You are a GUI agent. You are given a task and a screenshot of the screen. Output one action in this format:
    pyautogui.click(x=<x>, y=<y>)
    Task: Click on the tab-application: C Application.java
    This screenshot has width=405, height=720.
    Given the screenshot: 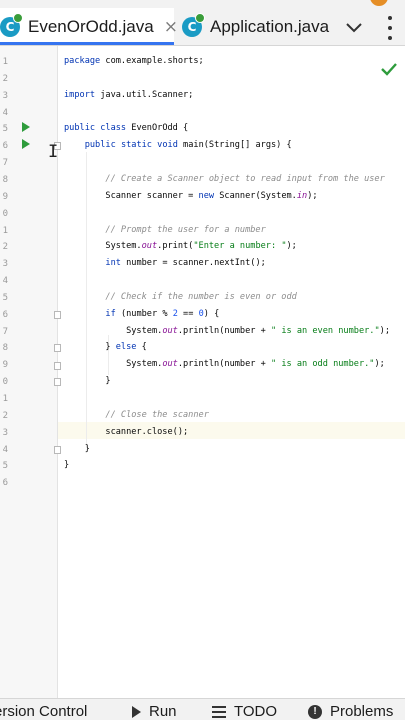 What is the action you would take?
    pyautogui.click(x=257, y=26)
    